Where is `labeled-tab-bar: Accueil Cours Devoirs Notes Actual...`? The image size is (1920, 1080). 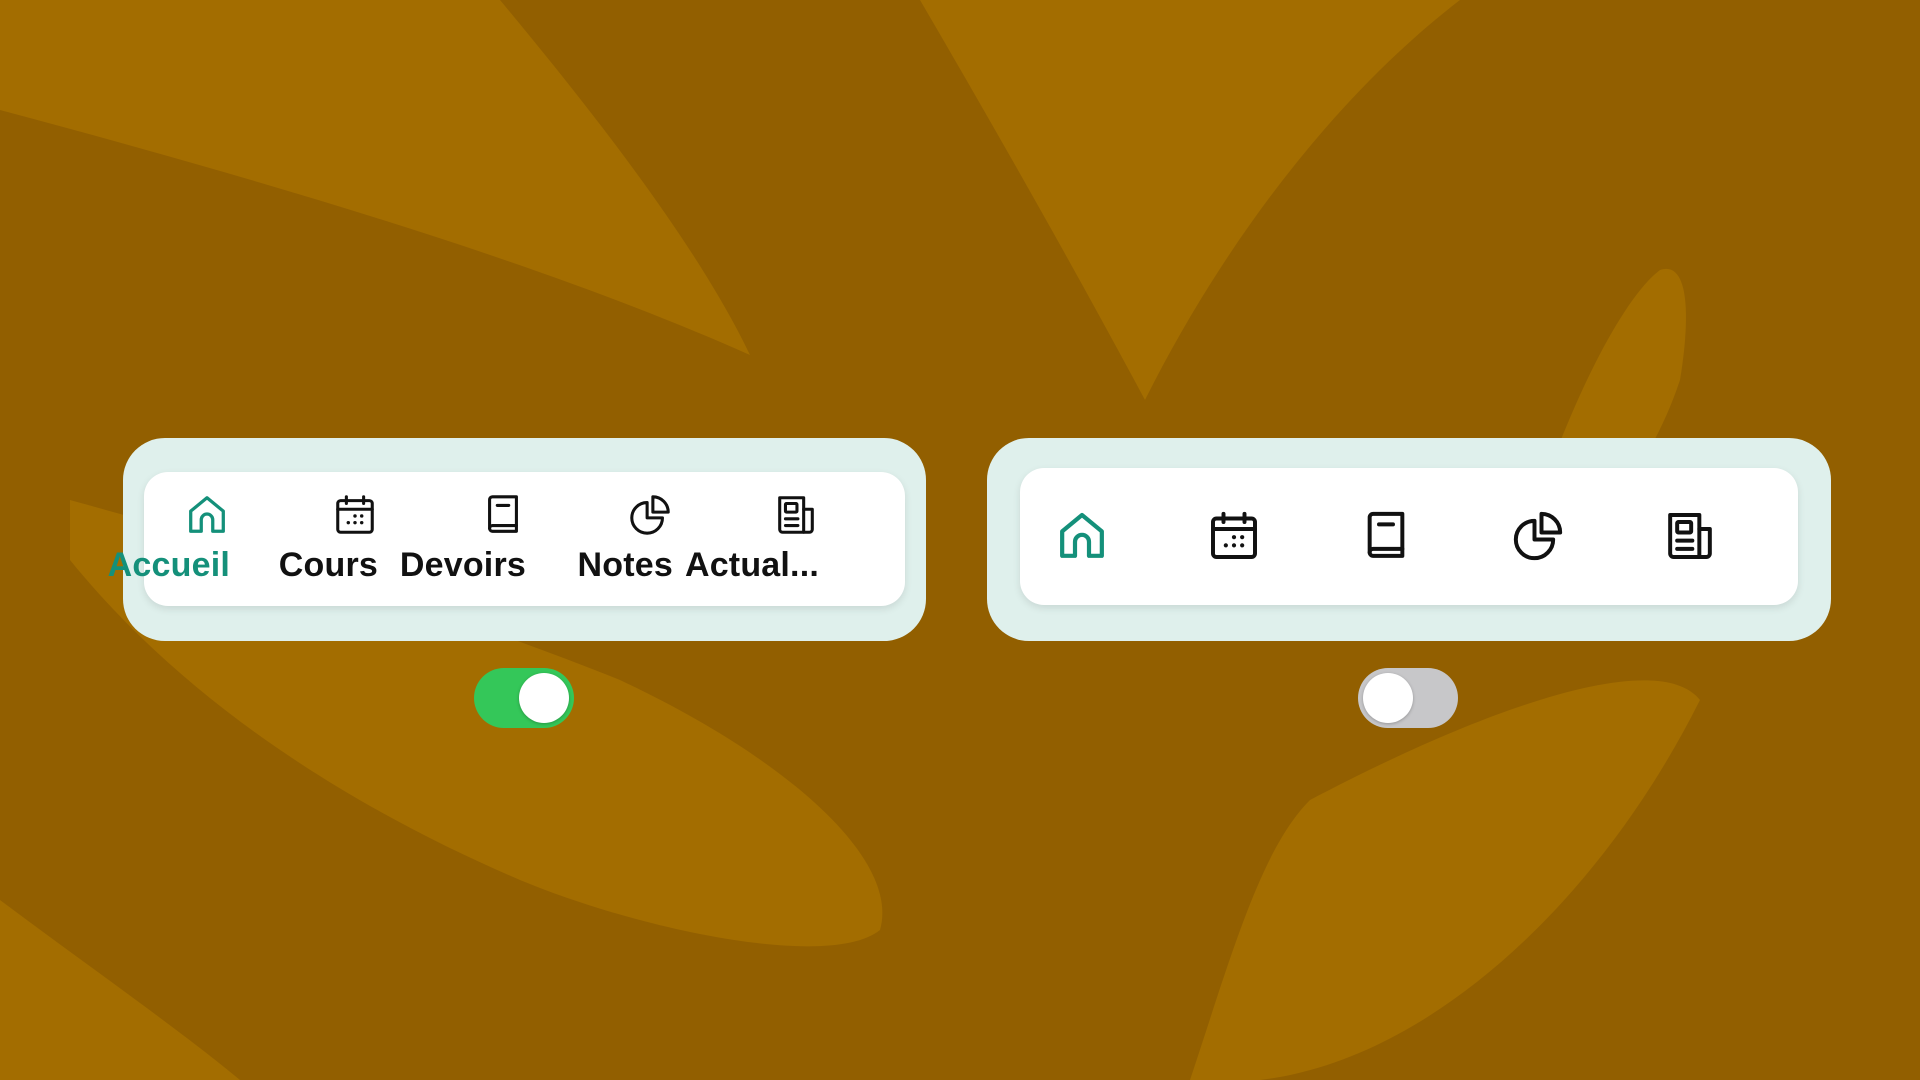
labeled-tab-bar: Accueil Cours Devoirs Notes Actual... is located at coordinates (506, 539).